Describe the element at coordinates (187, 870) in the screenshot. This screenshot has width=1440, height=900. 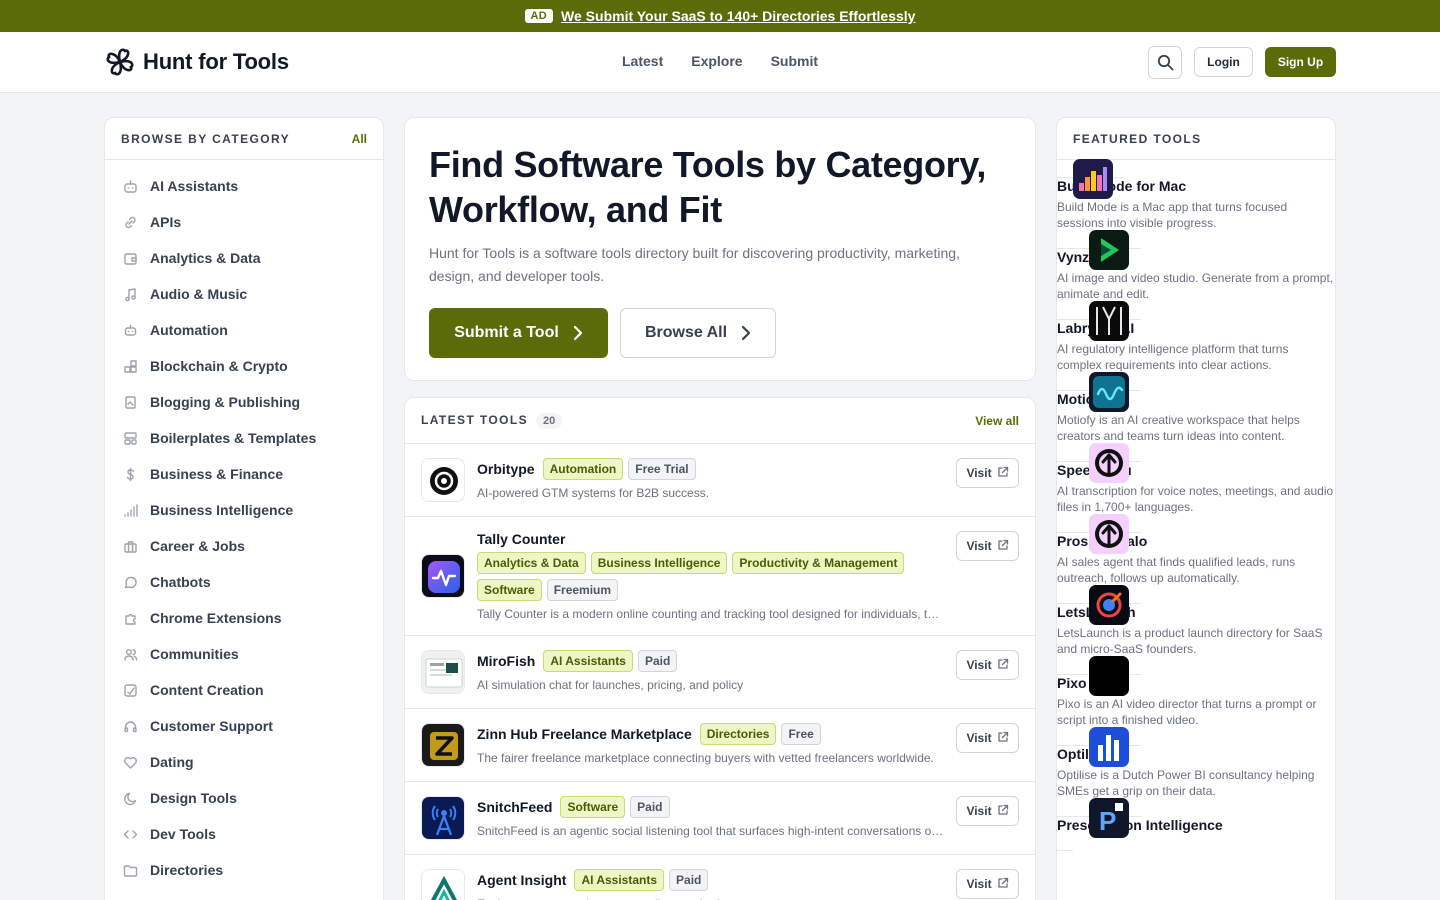
I see `category-label: Directories` at that location.